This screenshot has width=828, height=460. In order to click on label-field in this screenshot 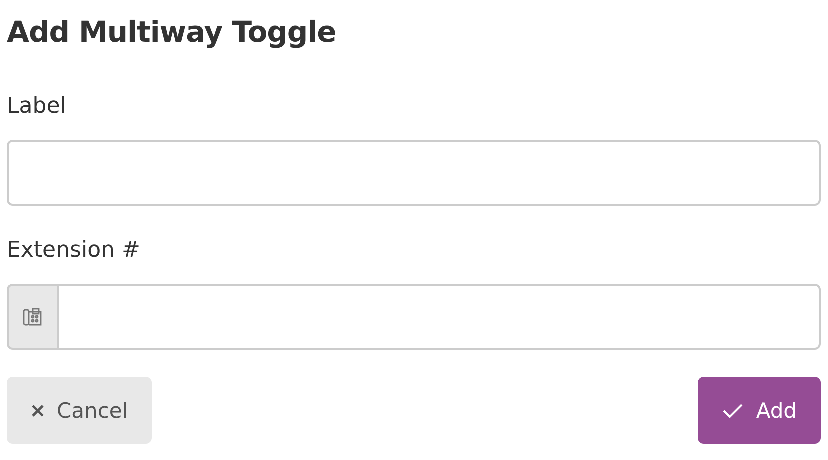, I will do `click(414, 173)`.